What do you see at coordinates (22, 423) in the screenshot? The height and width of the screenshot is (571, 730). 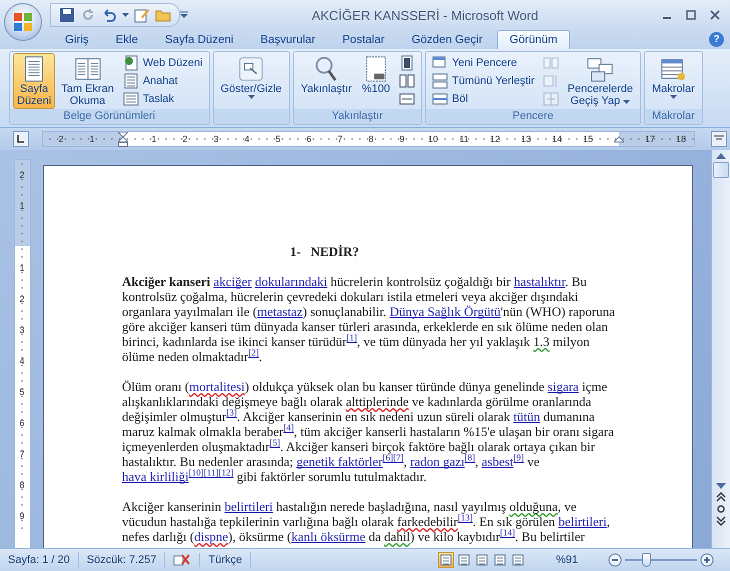 I see `ruler-number: 6` at bounding box center [22, 423].